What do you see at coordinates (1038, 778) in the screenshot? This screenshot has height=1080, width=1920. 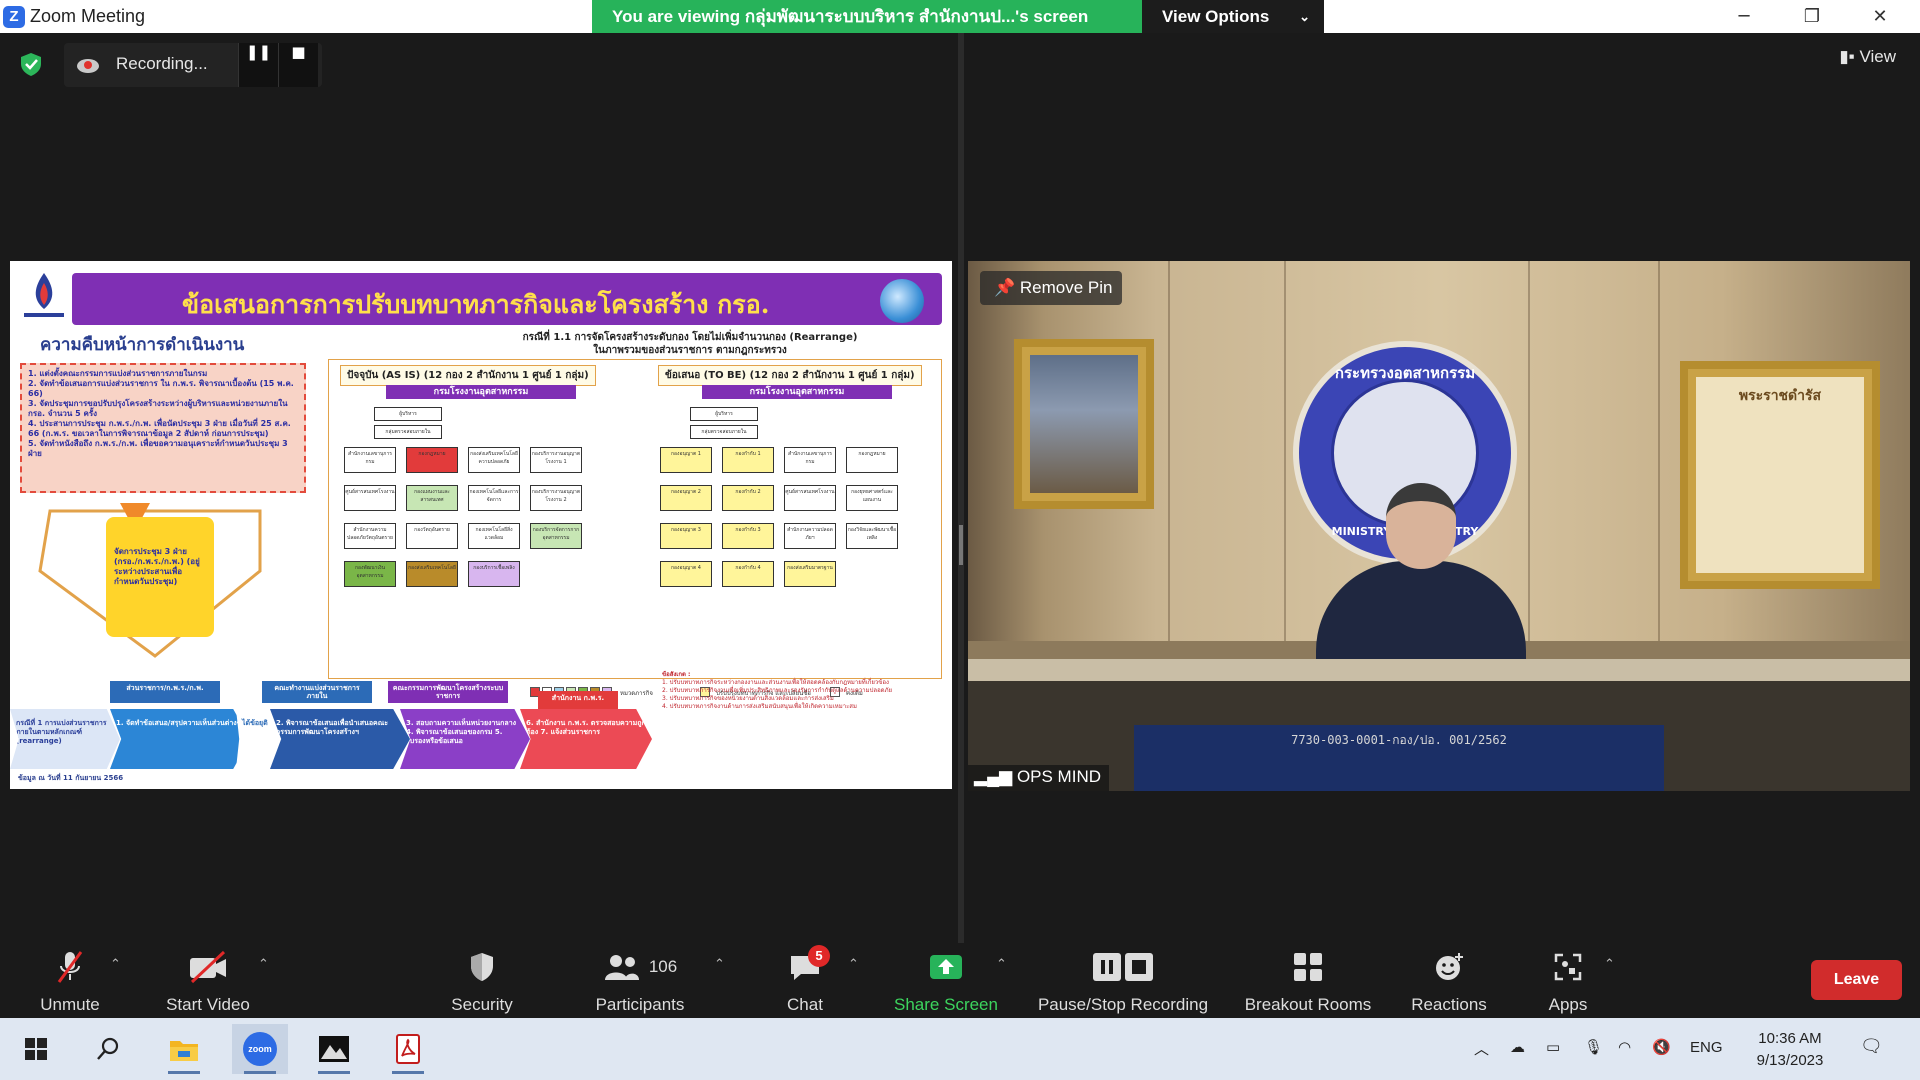 I see `participant-name-tag: ▂▄▆ OPS MIND` at bounding box center [1038, 778].